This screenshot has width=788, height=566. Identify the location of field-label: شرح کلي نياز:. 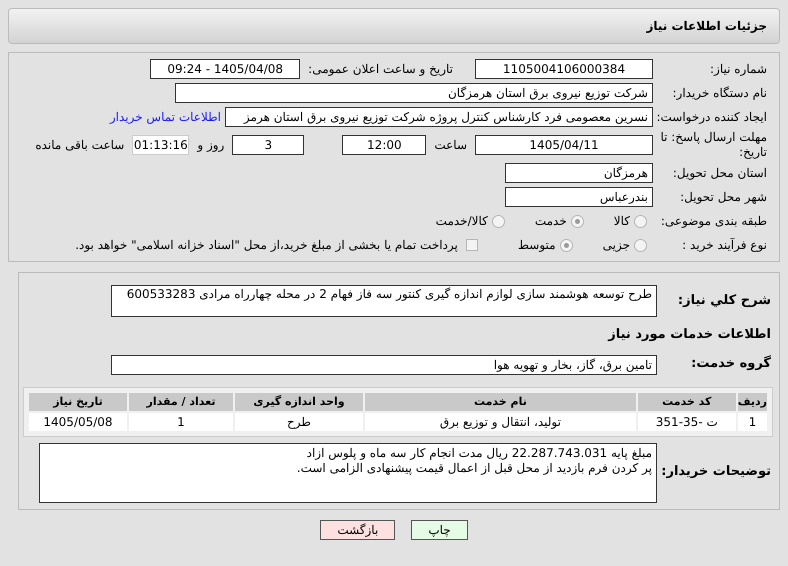
(724, 301).